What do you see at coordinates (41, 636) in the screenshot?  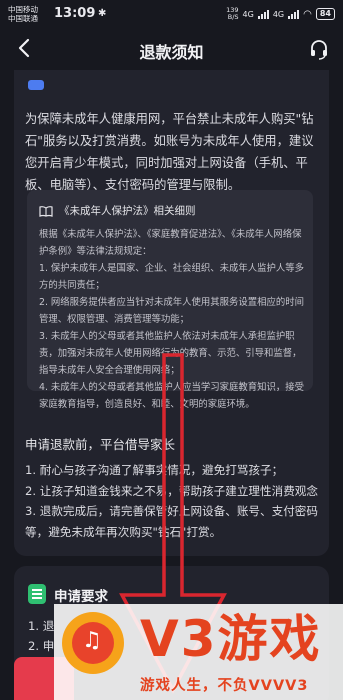 I see `requirements-list: 1. 退 2. 申` at bounding box center [41, 636].